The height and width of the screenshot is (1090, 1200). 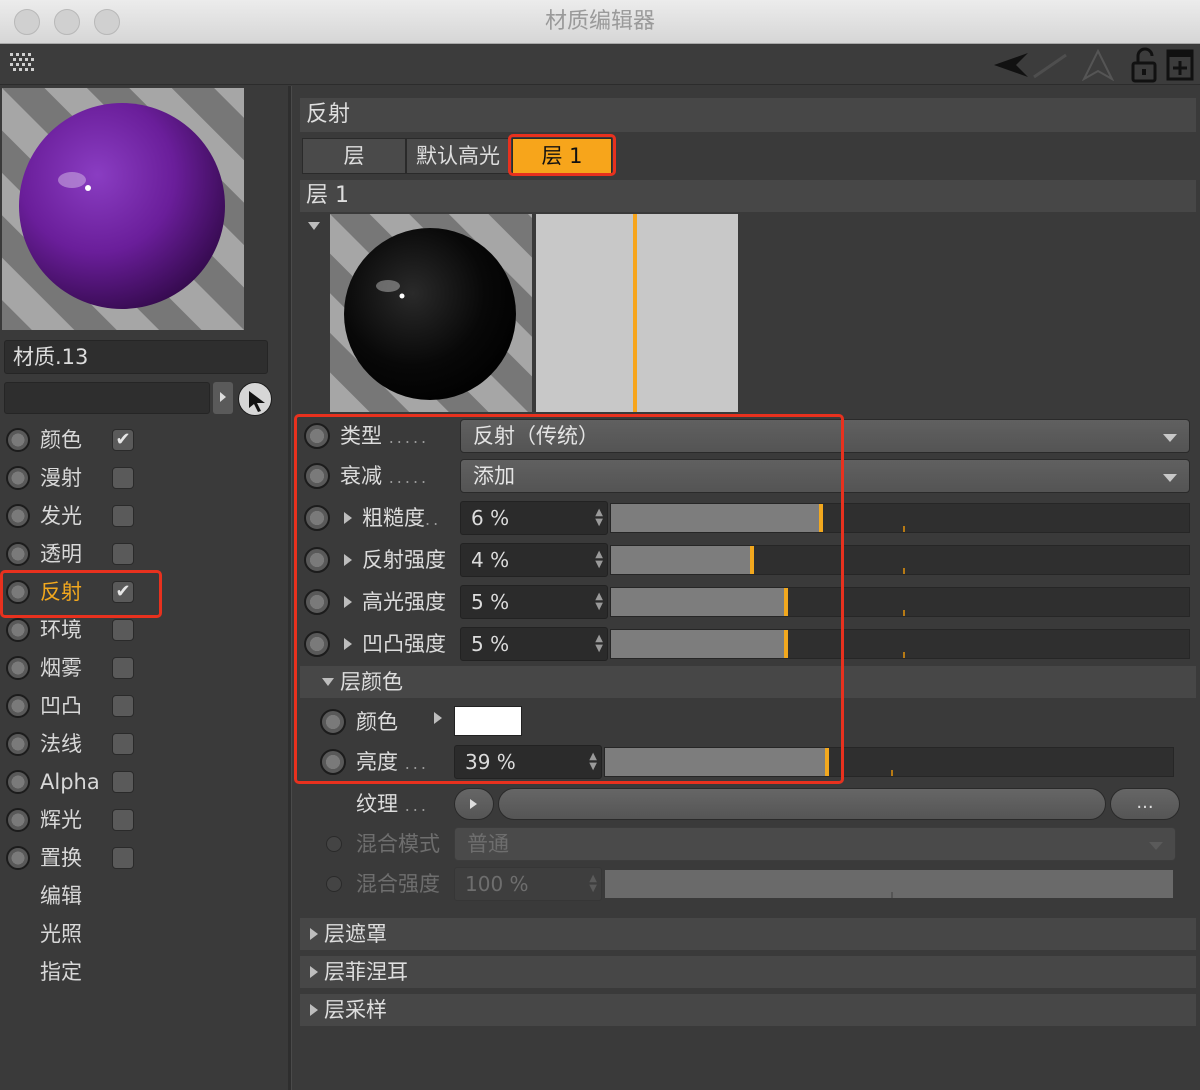 What do you see at coordinates (61, 744) in the screenshot?
I see `channel-label: 法线` at bounding box center [61, 744].